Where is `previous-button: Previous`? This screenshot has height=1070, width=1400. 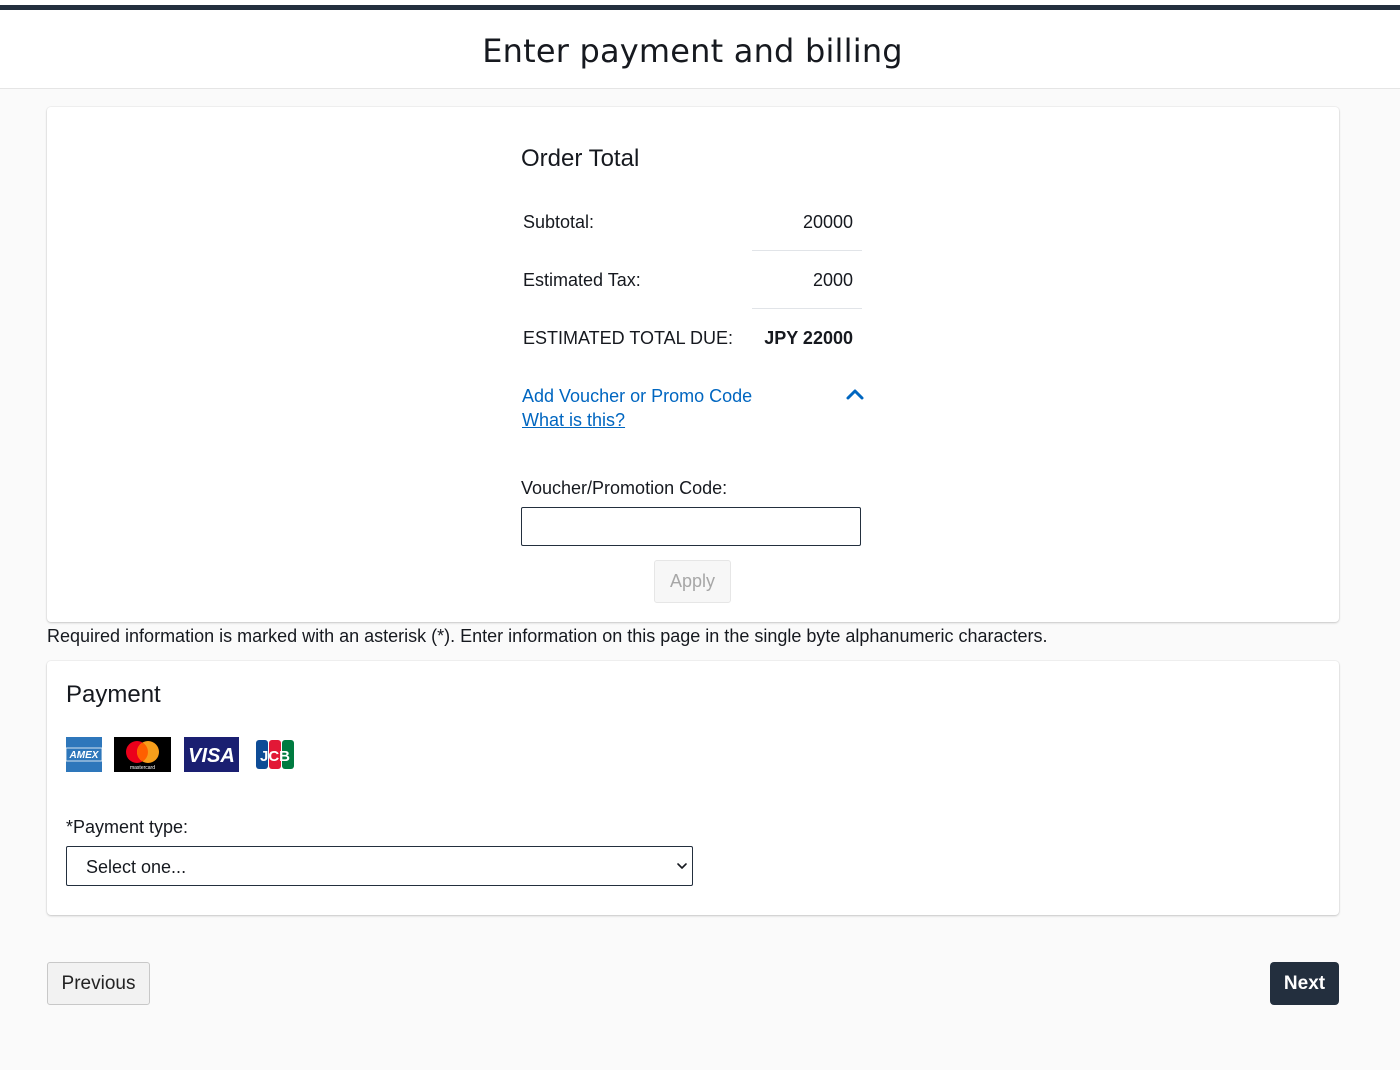 previous-button: Previous is located at coordinates (98, 983).